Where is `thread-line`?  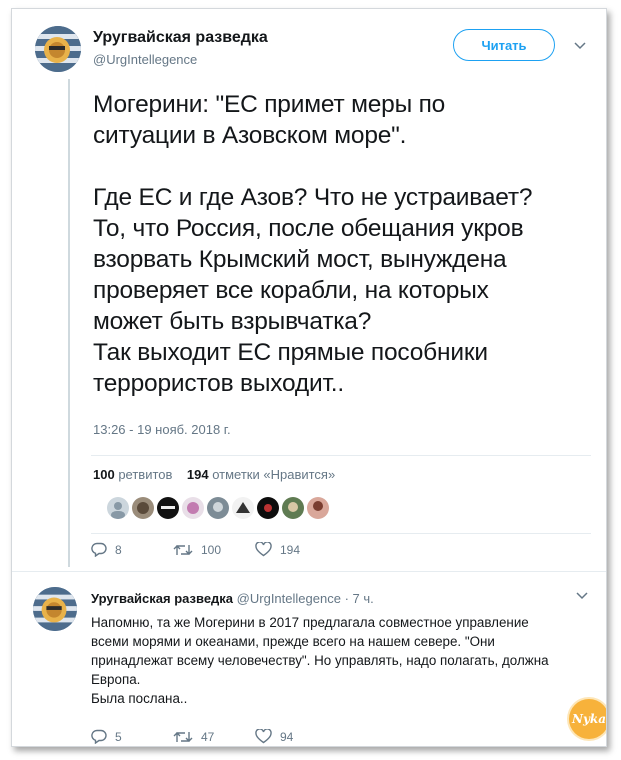
thread-line is located at coordinates (69, 323).